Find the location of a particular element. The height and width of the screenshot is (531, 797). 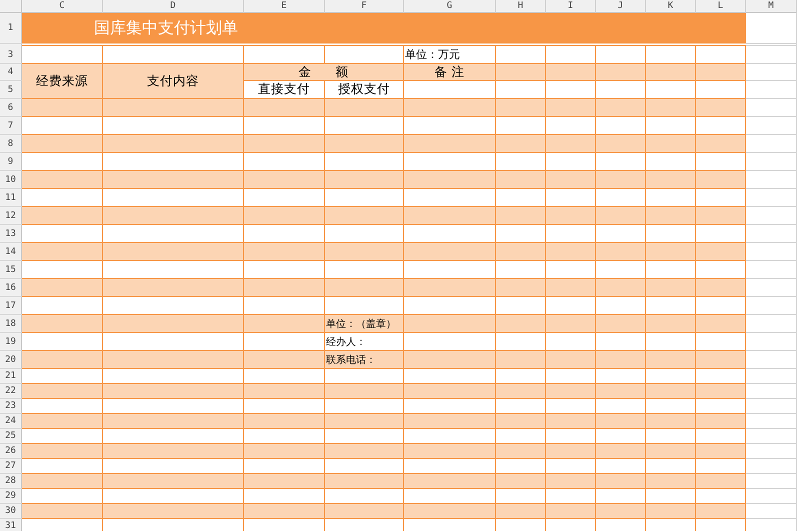

select-all-corner is located at coordinates (11, 6).